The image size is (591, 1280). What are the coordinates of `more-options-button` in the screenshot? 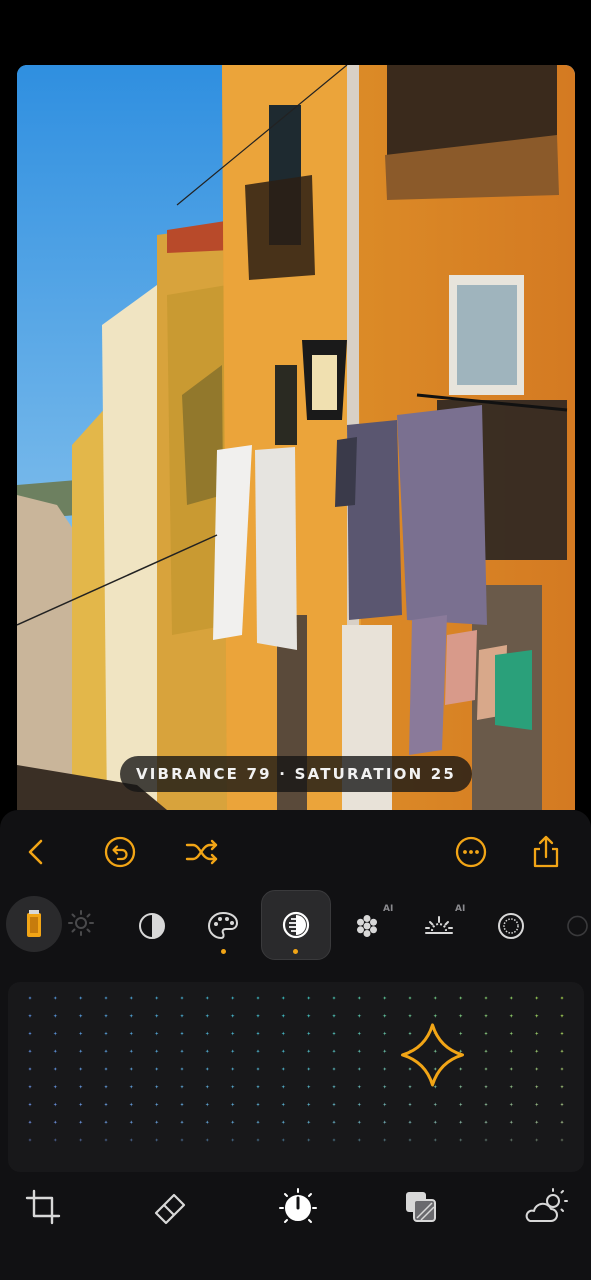 It's located at (471, 852).